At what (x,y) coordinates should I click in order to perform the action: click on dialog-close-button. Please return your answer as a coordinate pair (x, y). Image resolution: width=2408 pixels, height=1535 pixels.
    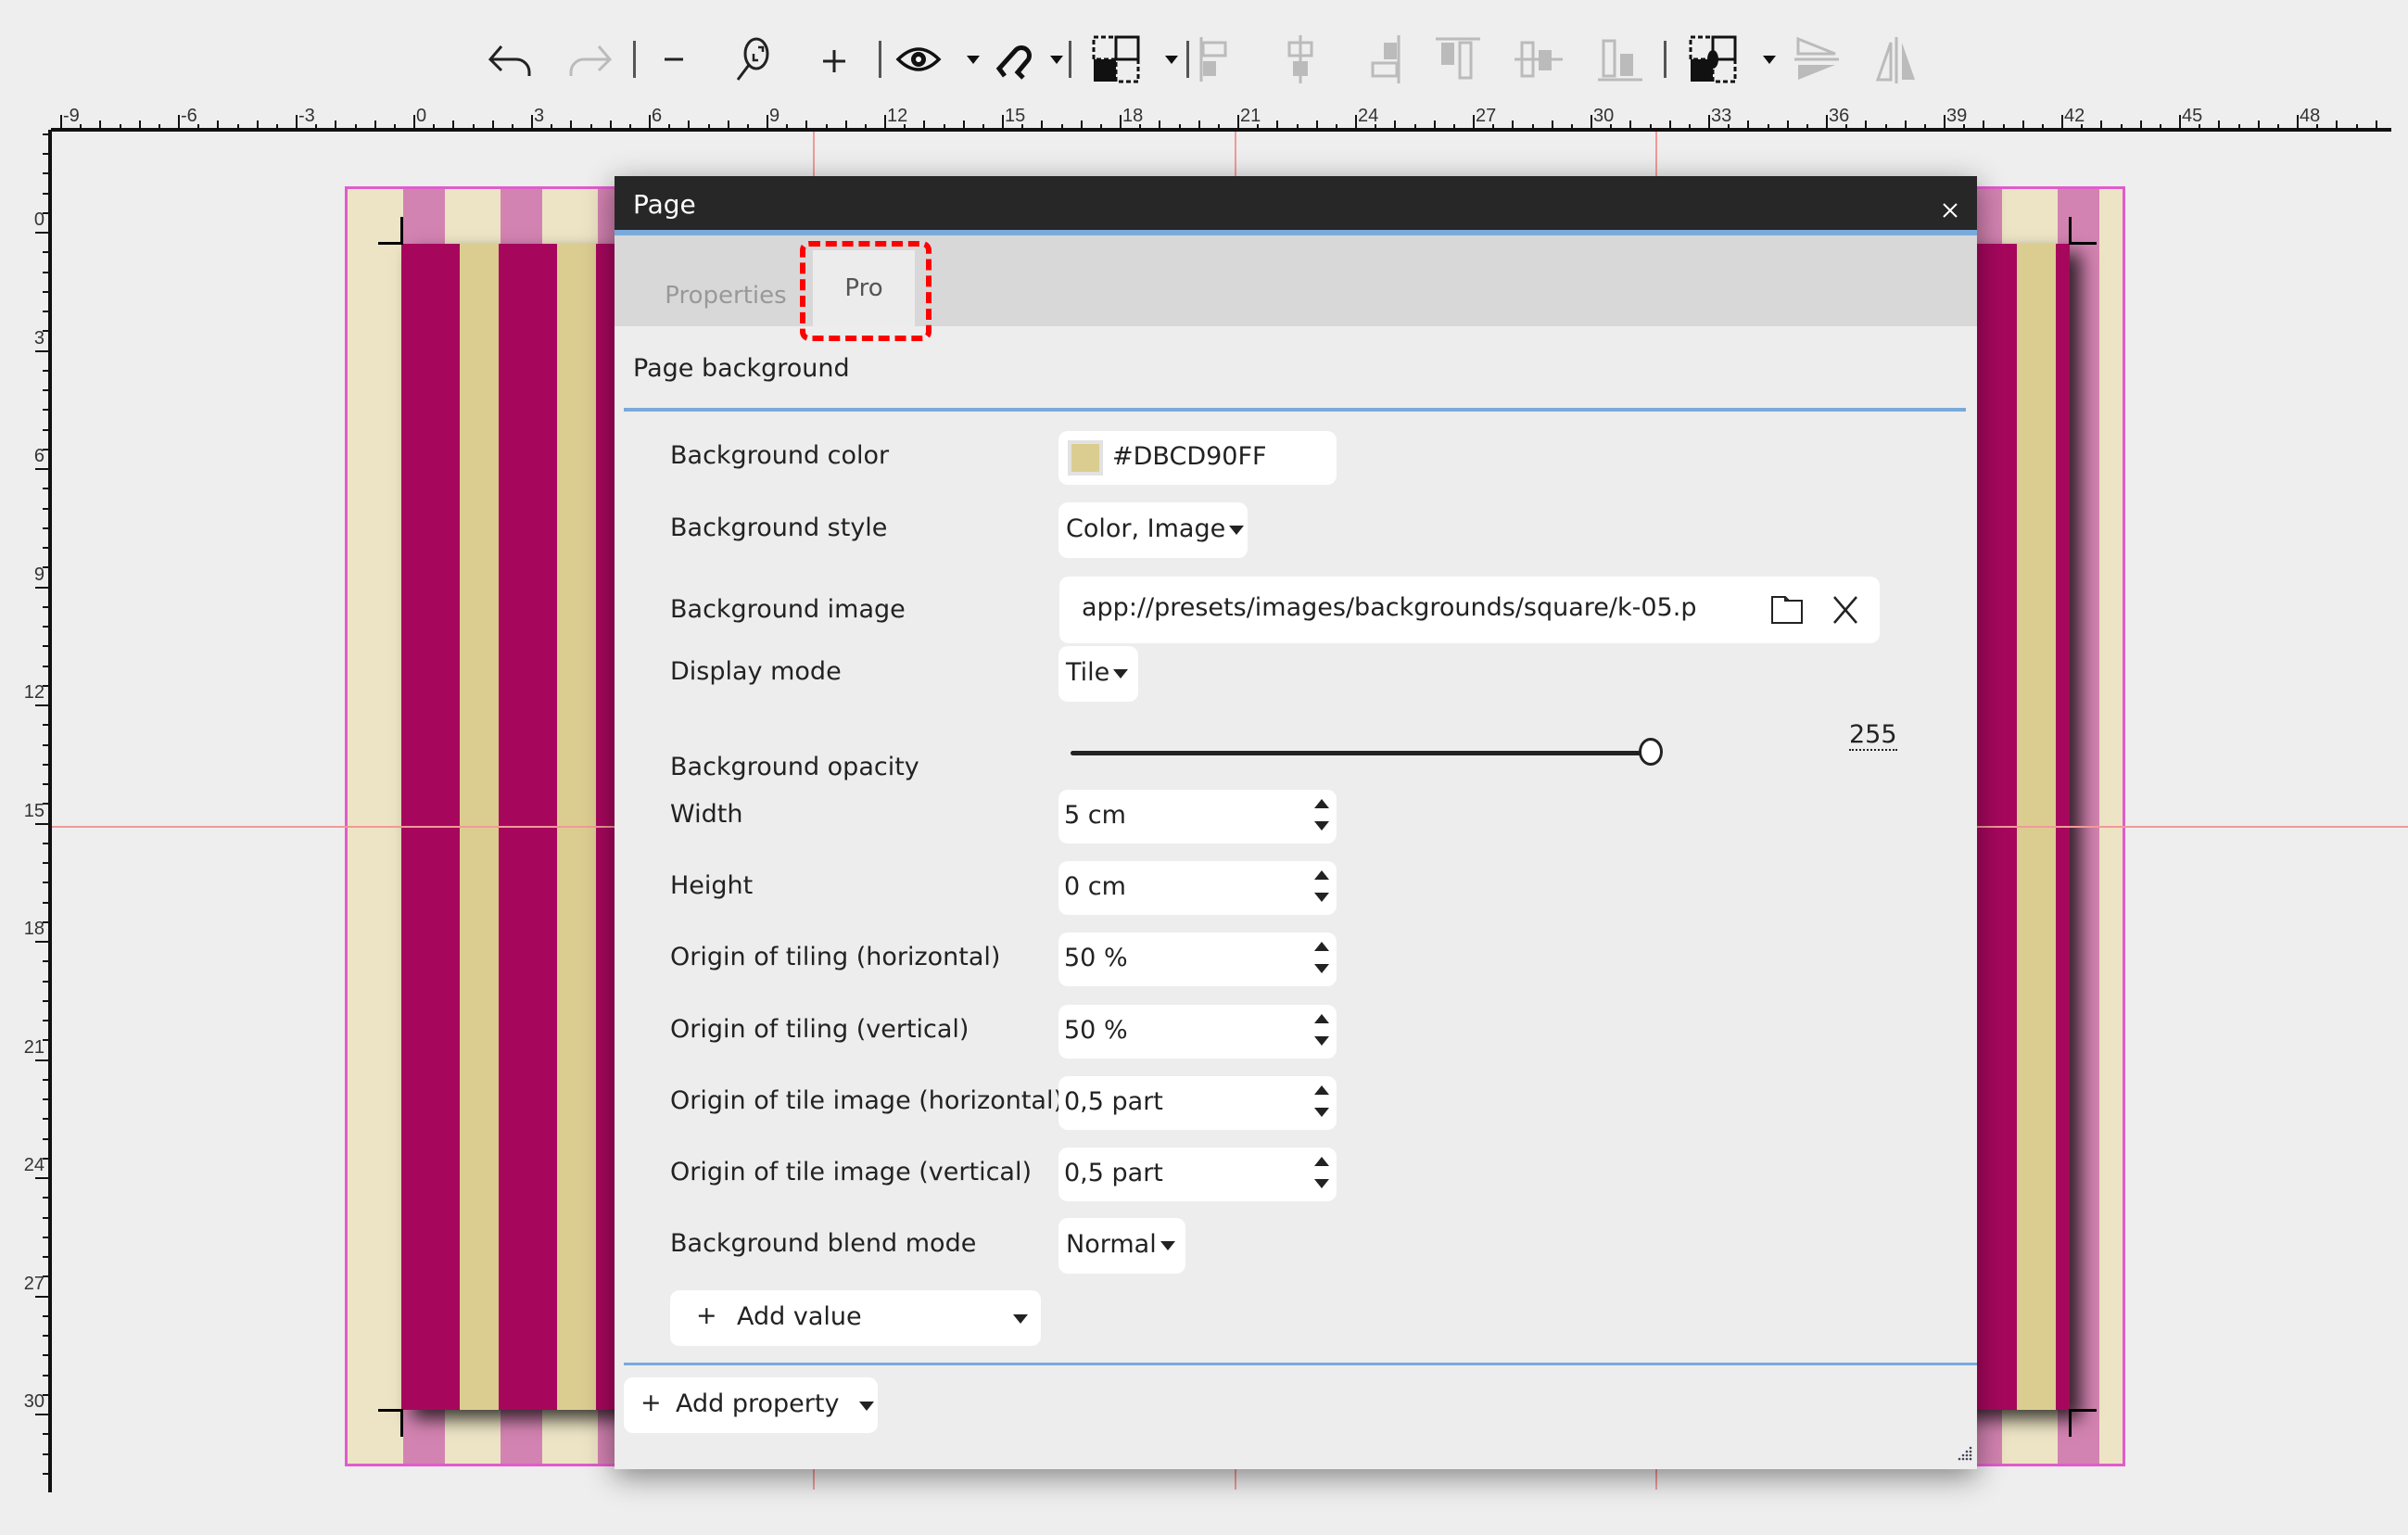
    Looking at the image, I should click on (1950, 203).